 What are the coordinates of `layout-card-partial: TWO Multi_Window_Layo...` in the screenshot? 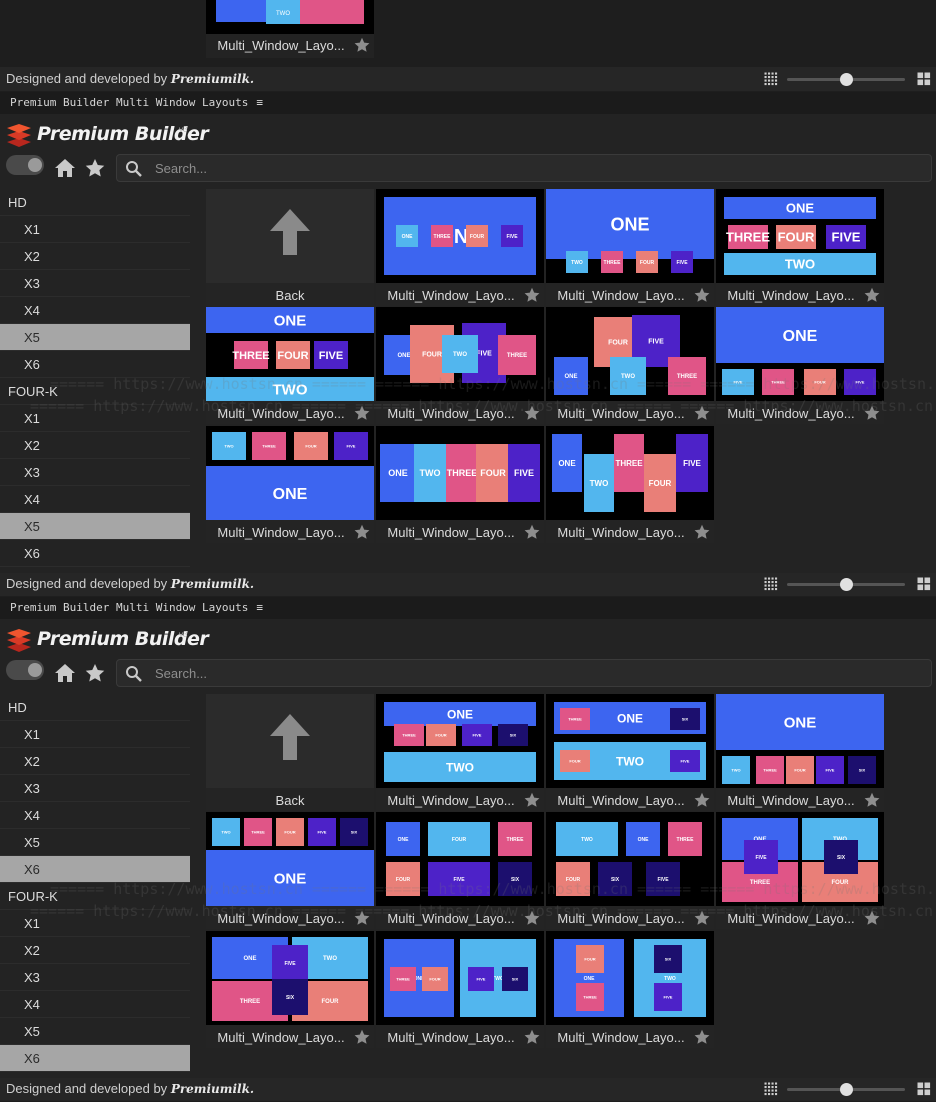 It's located at (290, 29).